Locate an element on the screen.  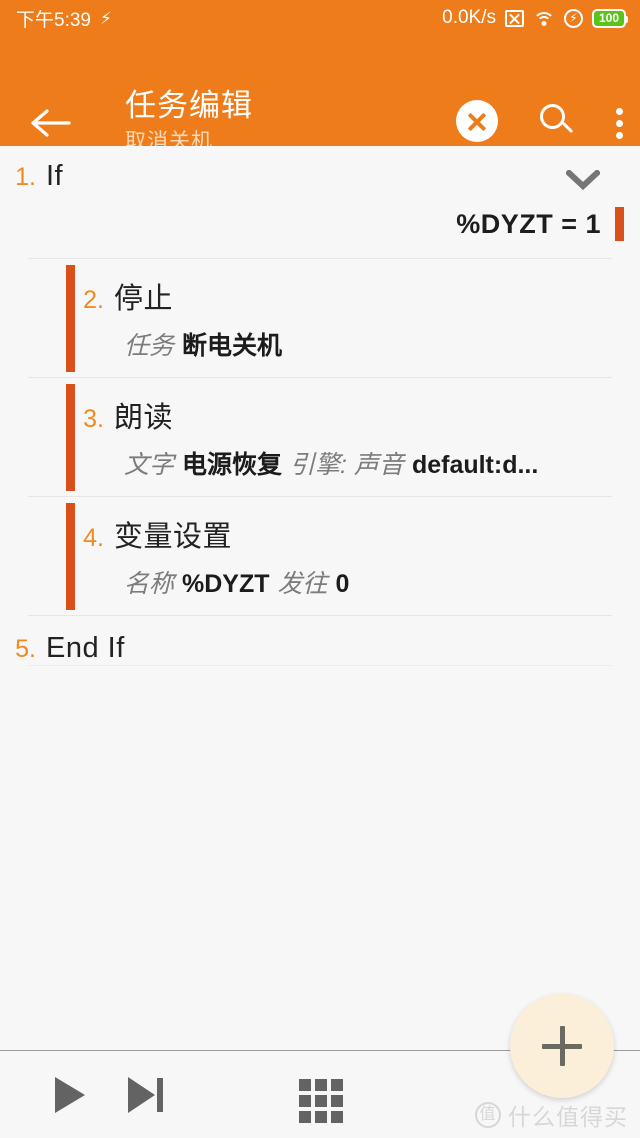
page-title: 任务编辑 is located at coordinates (189, 105).